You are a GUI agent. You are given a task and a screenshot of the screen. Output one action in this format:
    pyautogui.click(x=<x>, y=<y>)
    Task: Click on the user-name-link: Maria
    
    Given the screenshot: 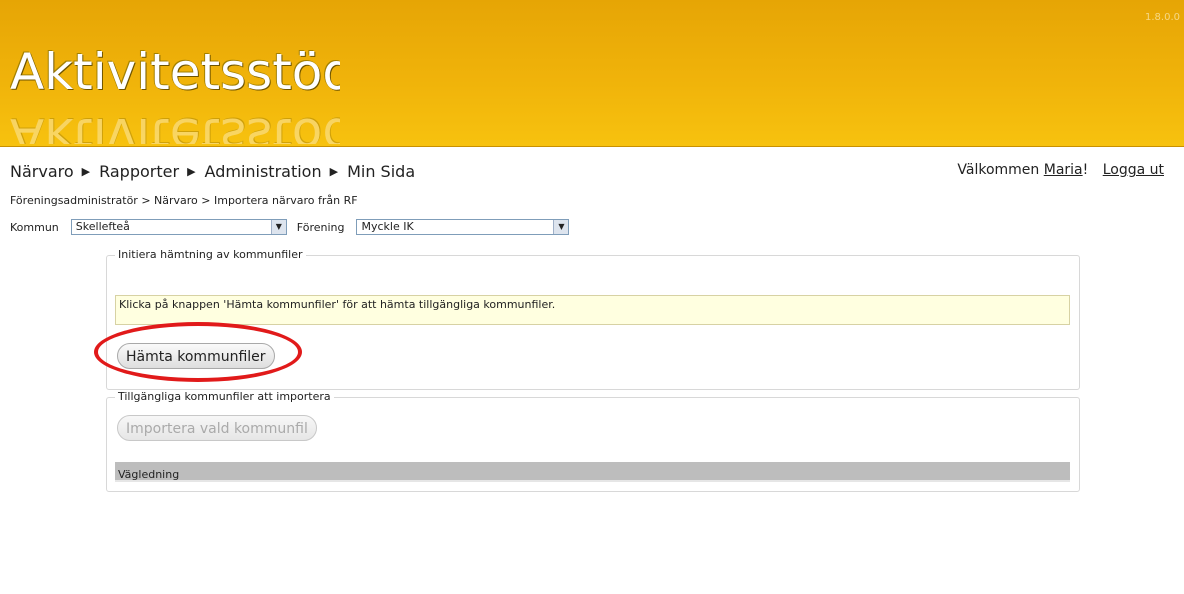 What is the action you would take?
    pyautogui.click(x=1063, y=170)
    